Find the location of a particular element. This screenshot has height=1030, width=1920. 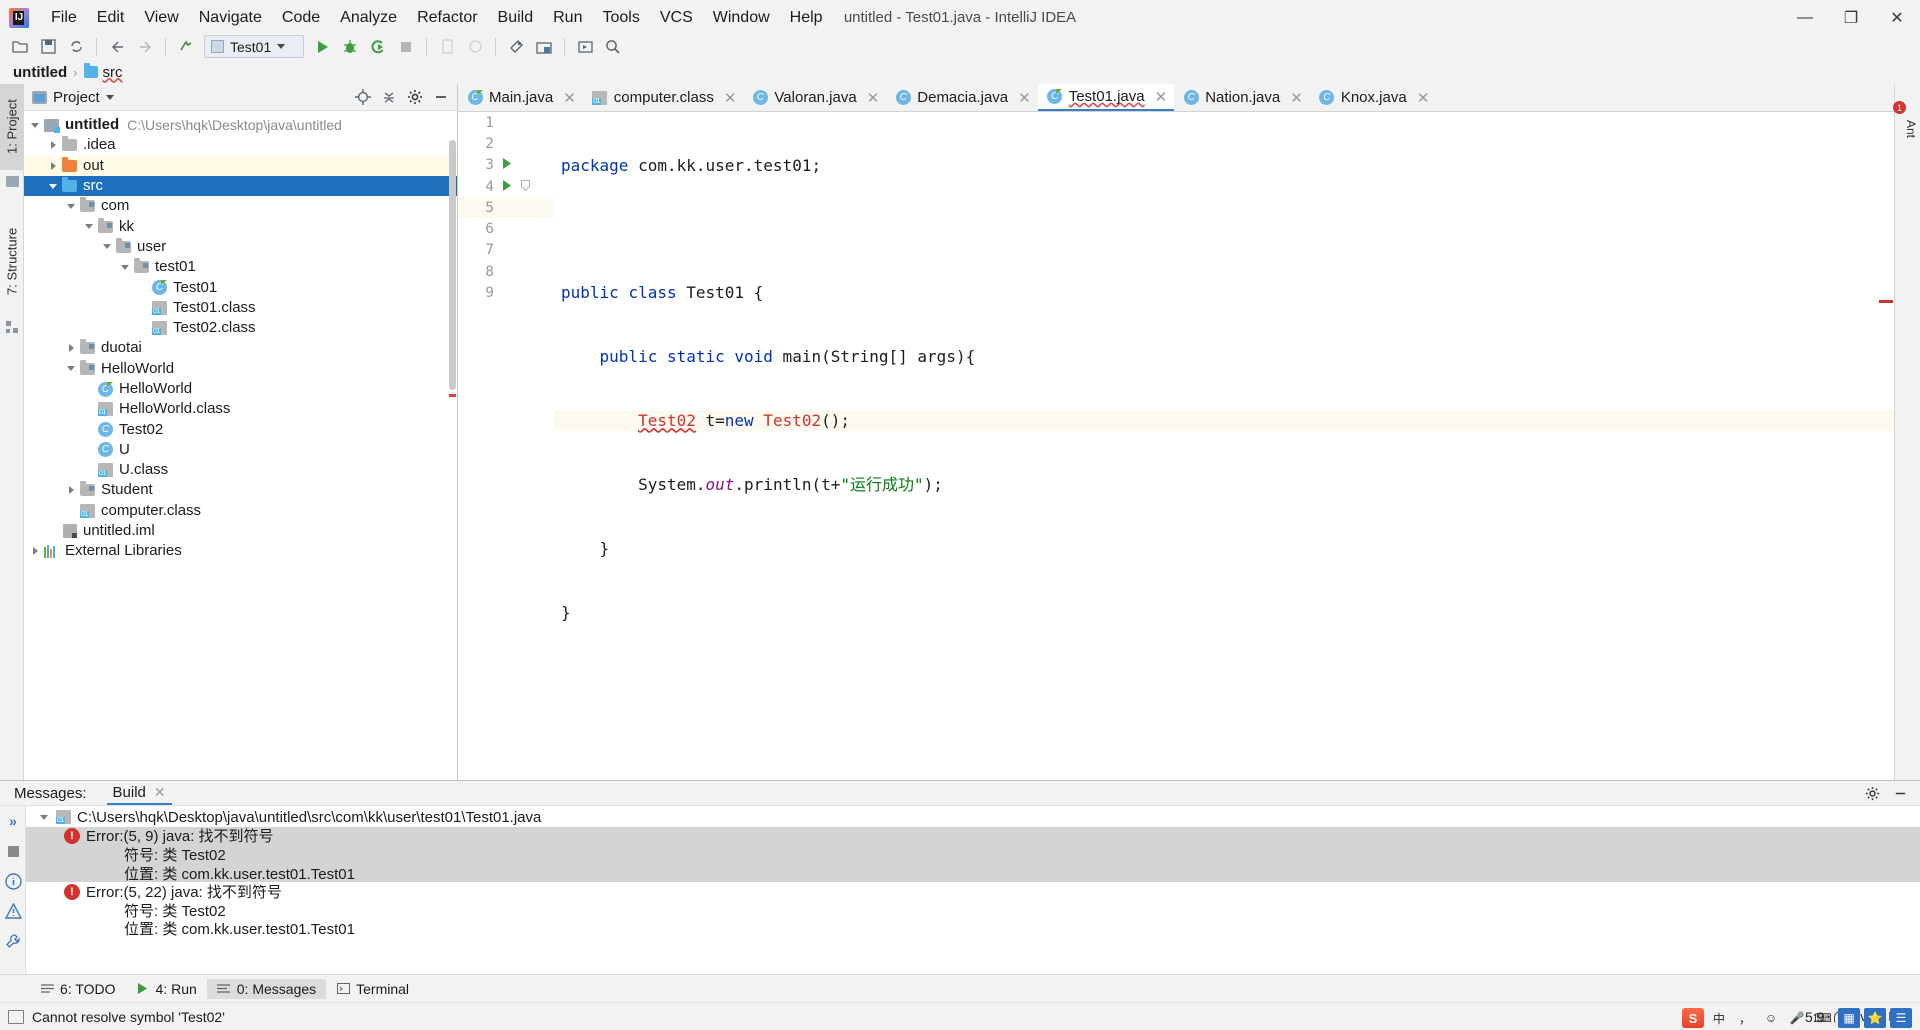

search-icon is located at coordinates (613, 46).